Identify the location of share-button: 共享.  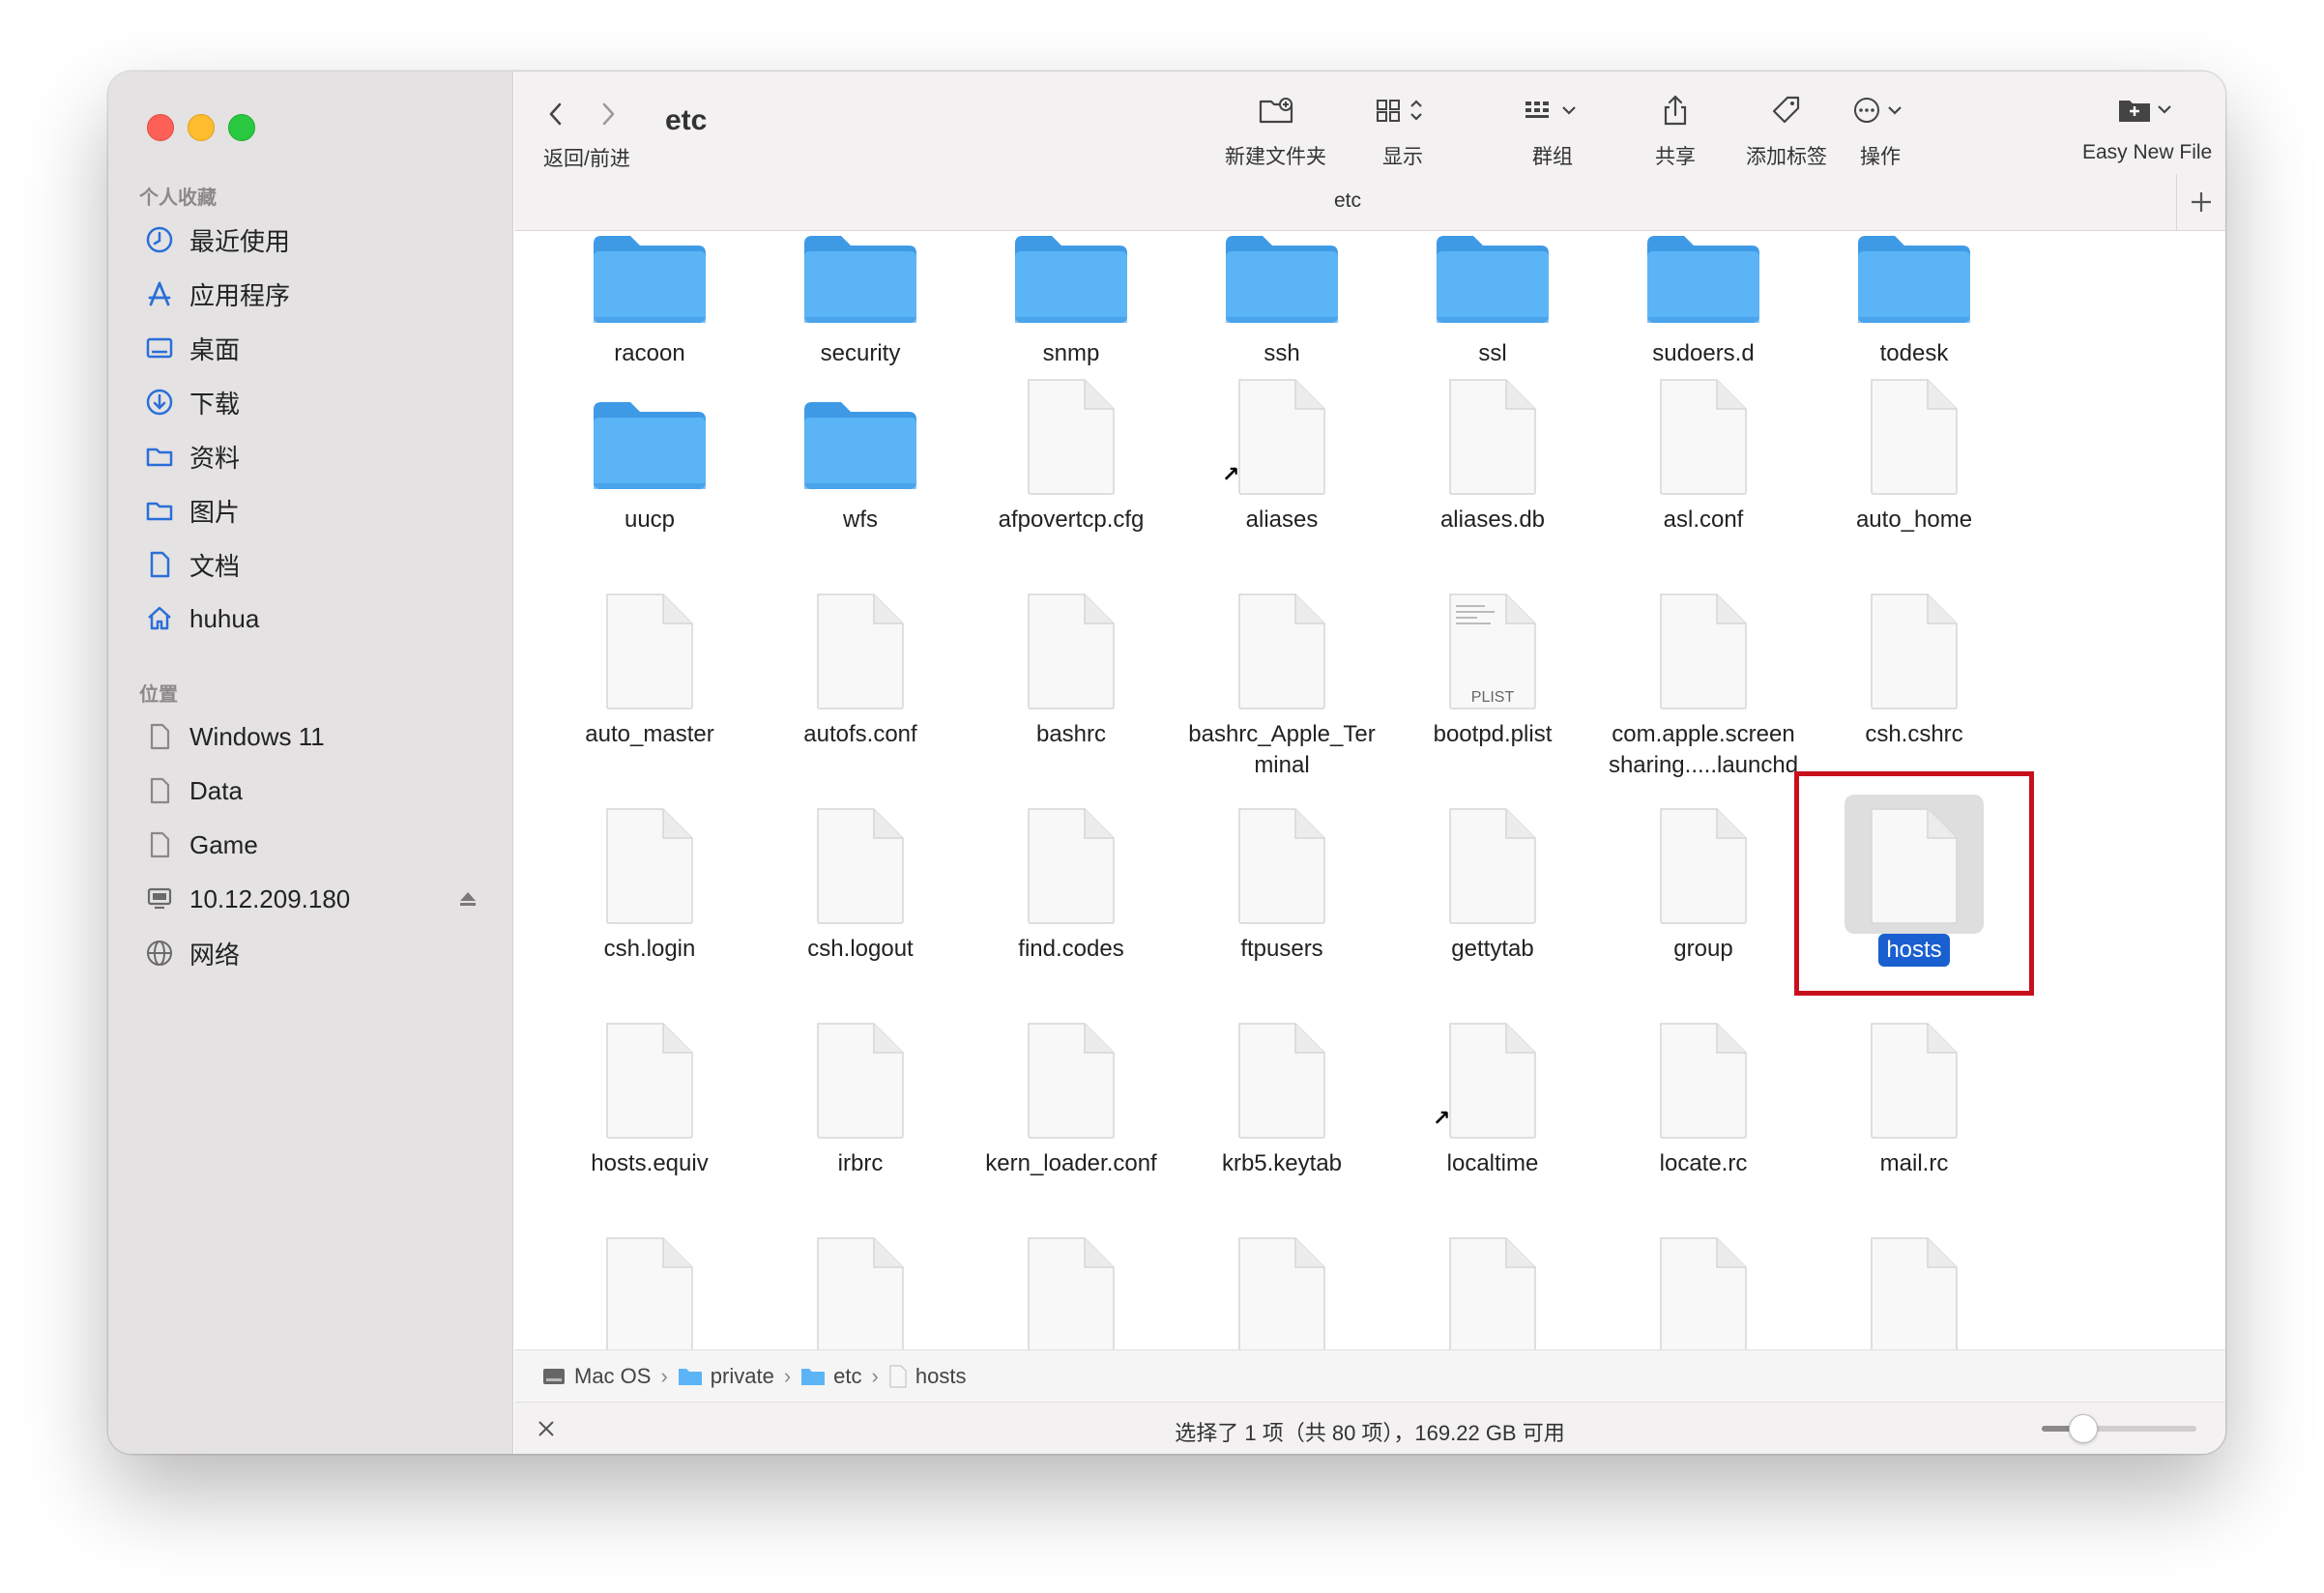
(1675, 130).